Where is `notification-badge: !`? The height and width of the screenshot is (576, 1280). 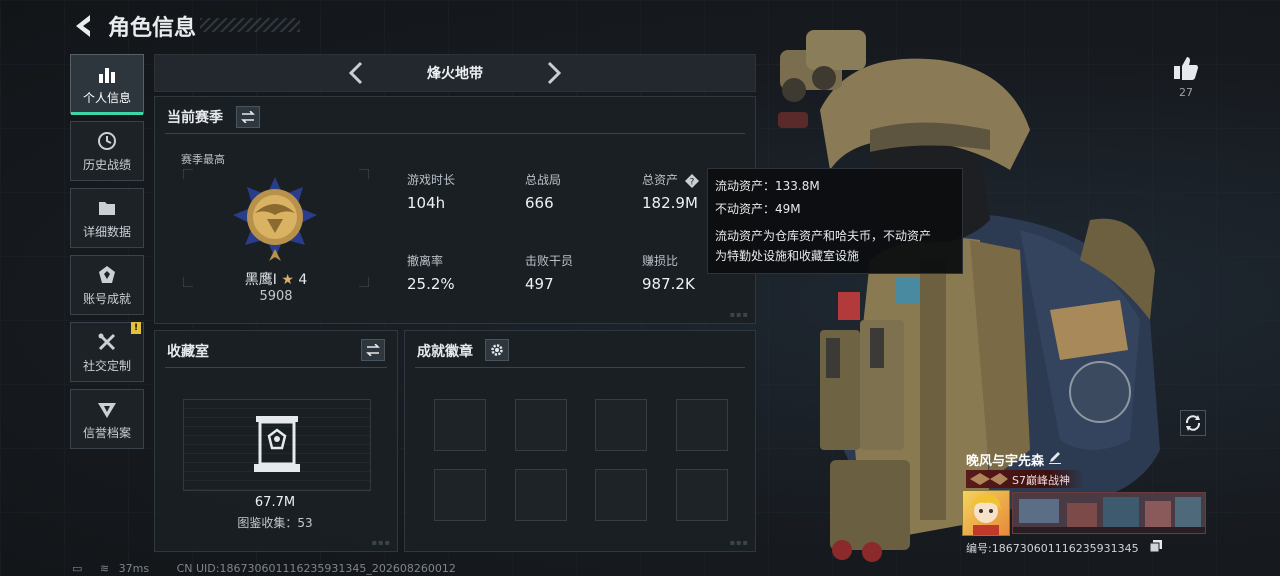 notification-badge: ! is located at coordinates (136, 328).